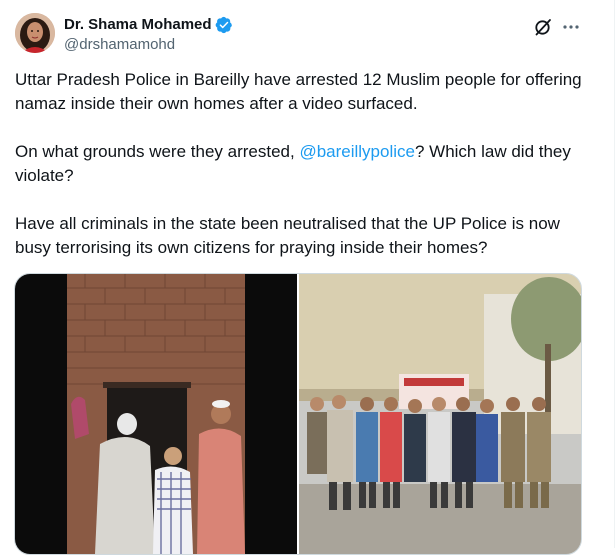 The height and width of the screenshot is (555, 615). What do you see at coordinates (148, 45) in the screenshot?
I see `author-handle: @drshamamohd` at bounding box center [148, 45].